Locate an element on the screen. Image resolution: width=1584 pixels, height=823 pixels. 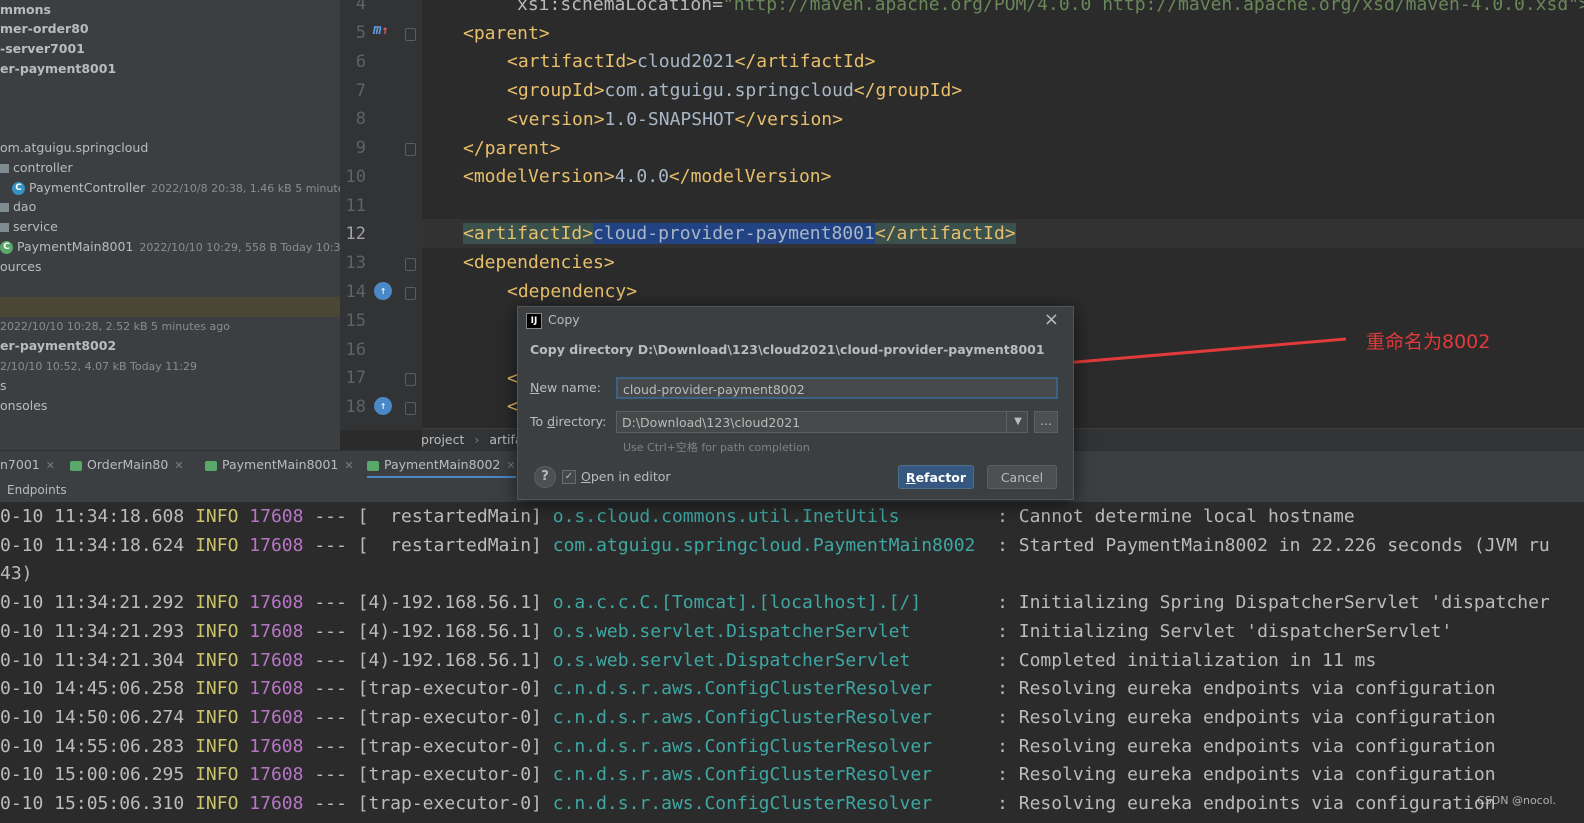
tree-item-package: om.atguigu.springcloud is located at coordinates (74, 148).